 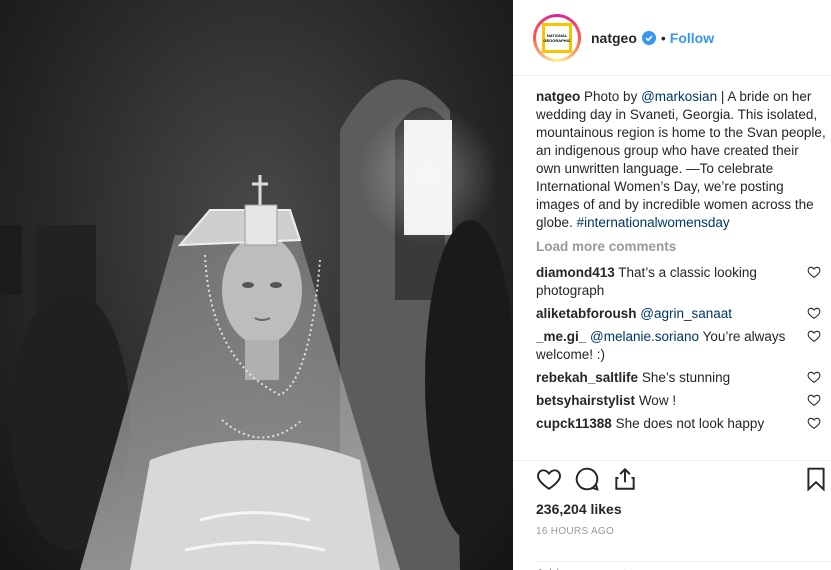 I want to click on comment-item: rebekah_saltlife She’s stunning, so click(x=681, y=378).